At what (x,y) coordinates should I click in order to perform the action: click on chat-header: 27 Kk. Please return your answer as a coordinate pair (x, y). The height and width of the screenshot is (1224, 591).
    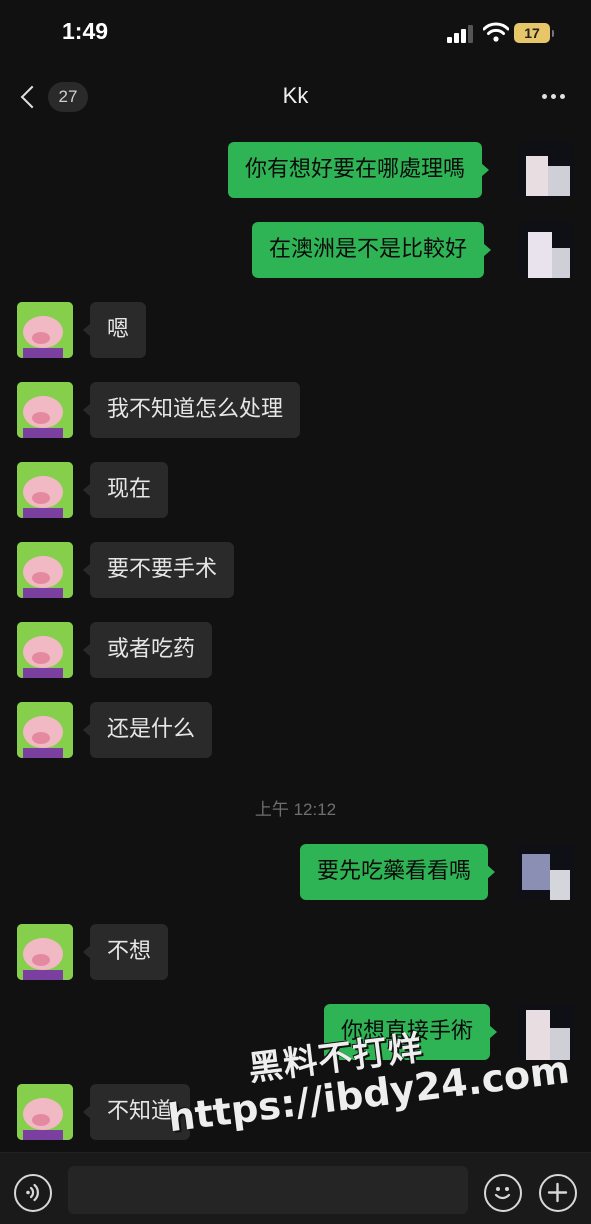
    Looking at the image, I should click on (295, 97).